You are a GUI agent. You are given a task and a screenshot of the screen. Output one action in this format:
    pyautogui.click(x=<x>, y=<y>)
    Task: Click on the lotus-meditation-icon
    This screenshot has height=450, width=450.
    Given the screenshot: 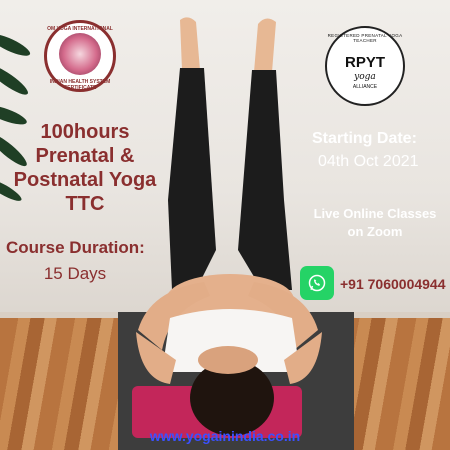 What is the action you would take?
    pyautogui.click(x=80, y=54)
    